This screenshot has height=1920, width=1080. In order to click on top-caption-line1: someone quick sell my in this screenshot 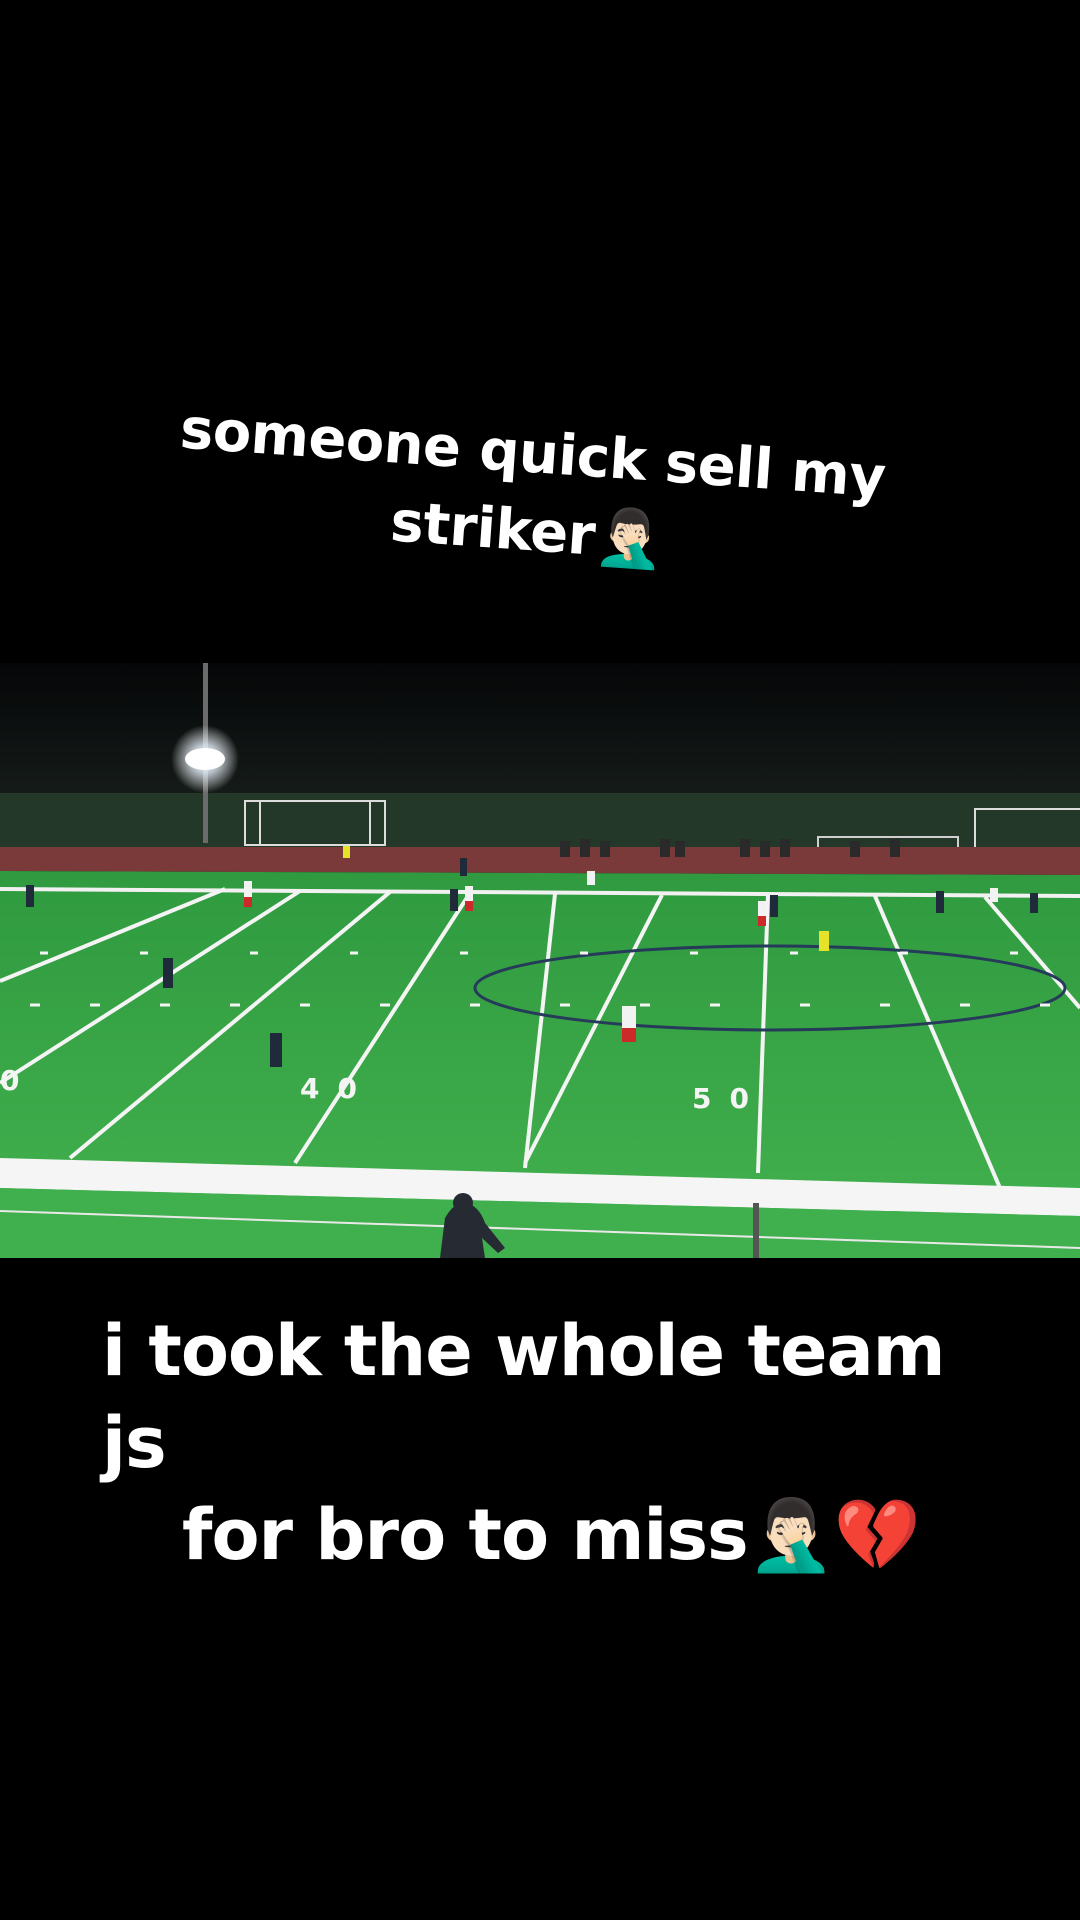, I will do `click(533, 453)`.